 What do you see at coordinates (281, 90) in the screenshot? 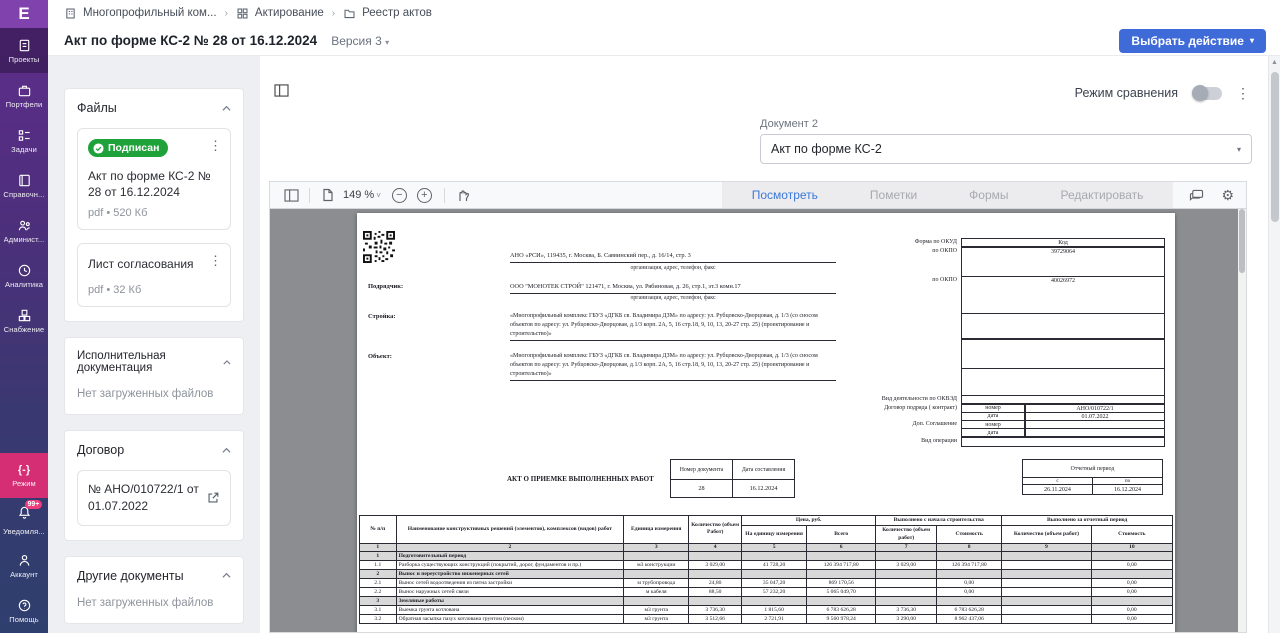
I see `panel-toggle-icon` at bounding box center [281, 90].